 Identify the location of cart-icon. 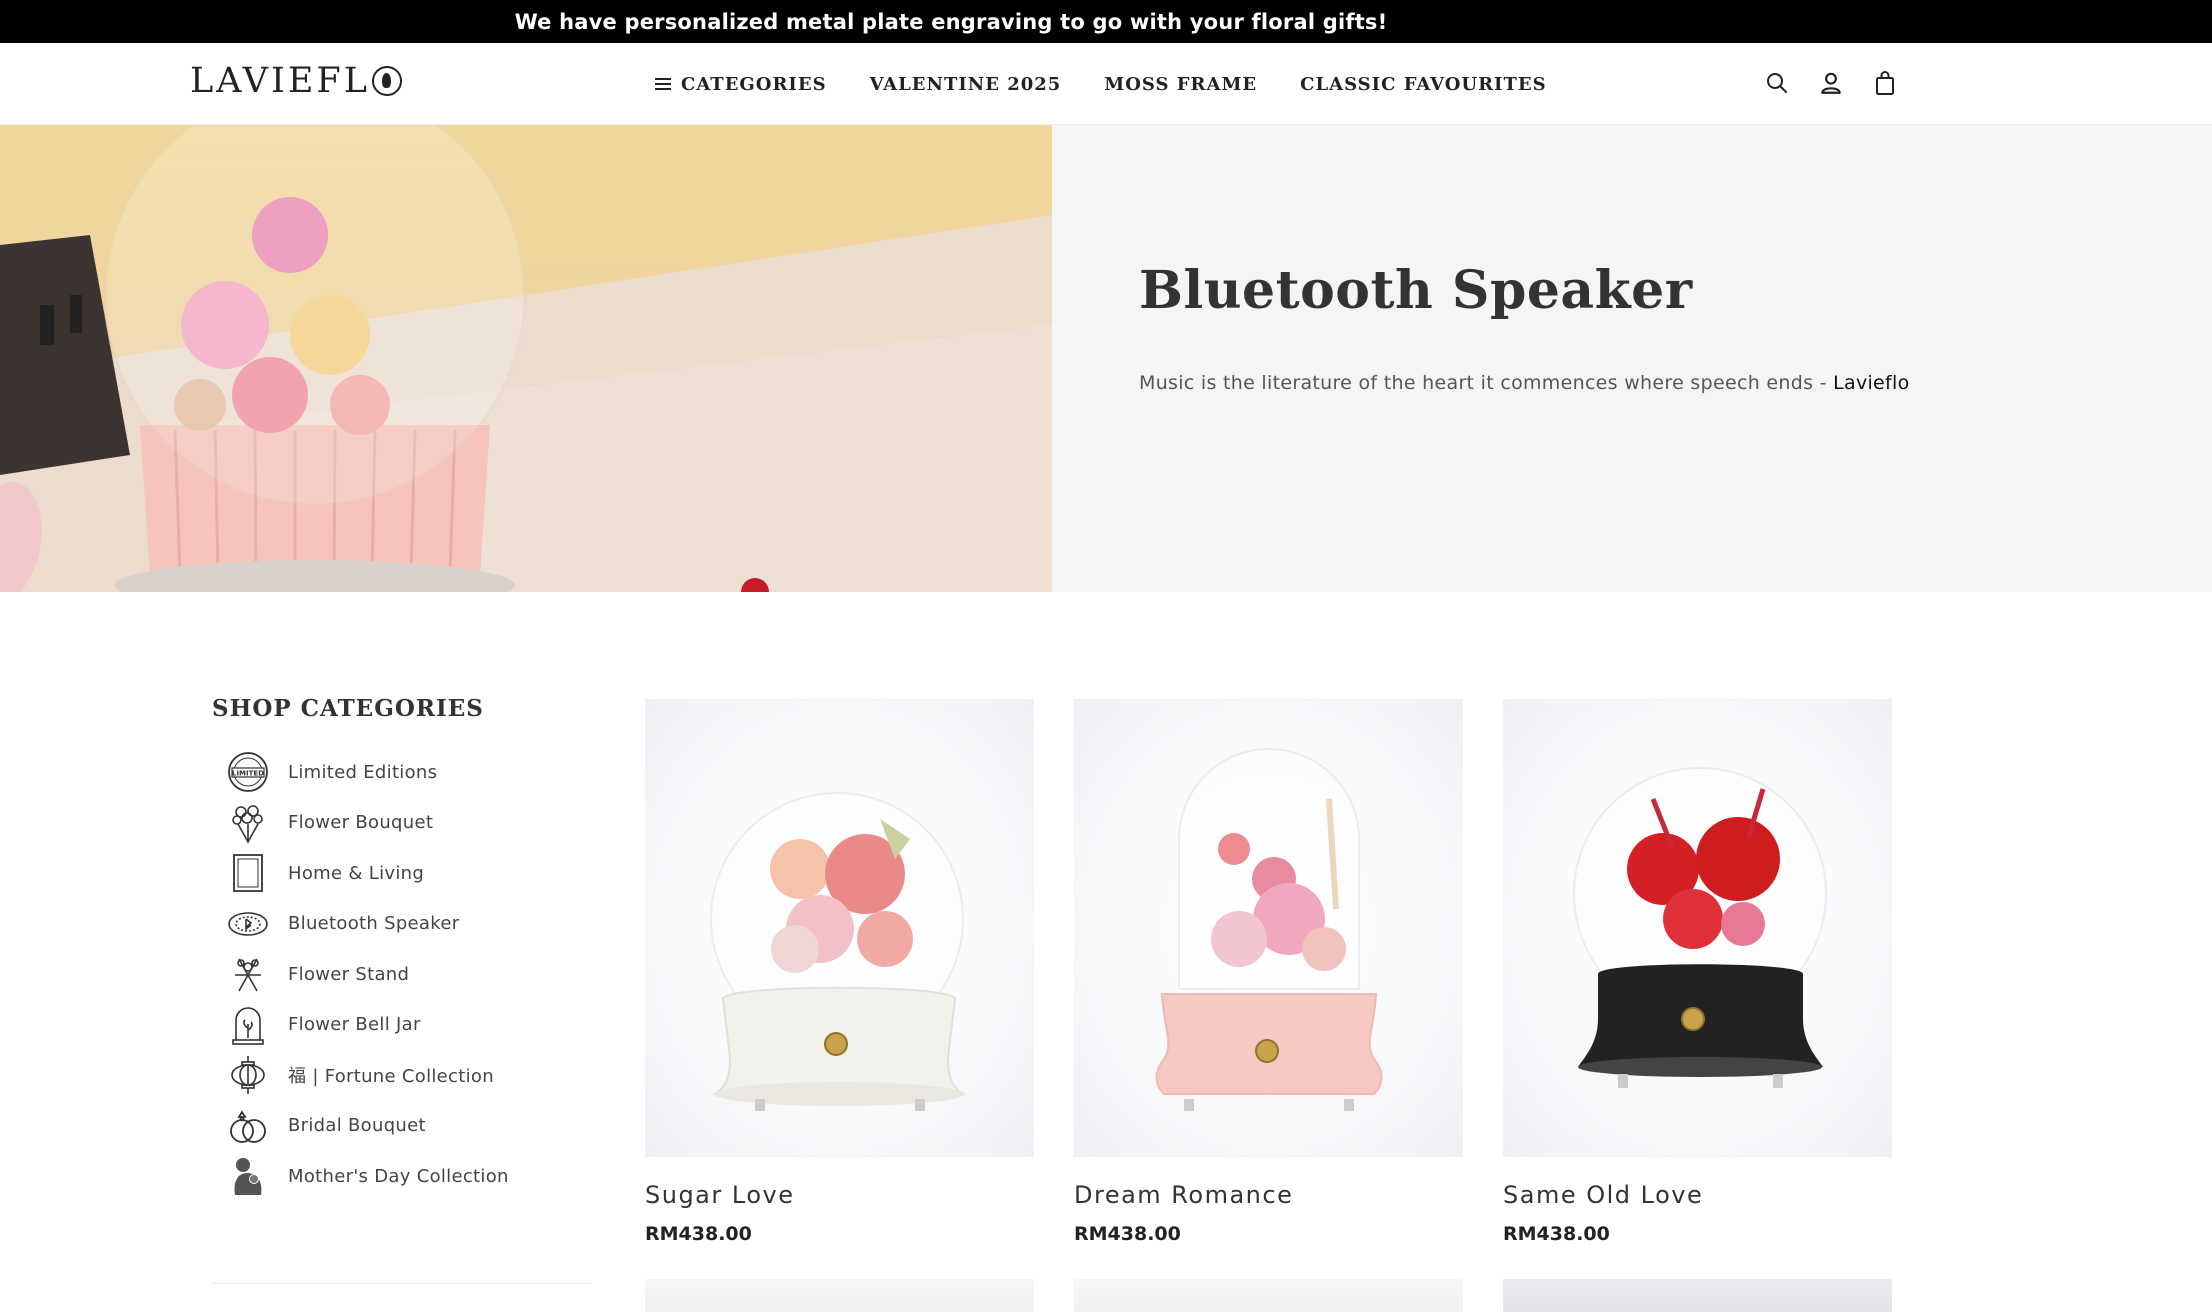
(1885, 83).